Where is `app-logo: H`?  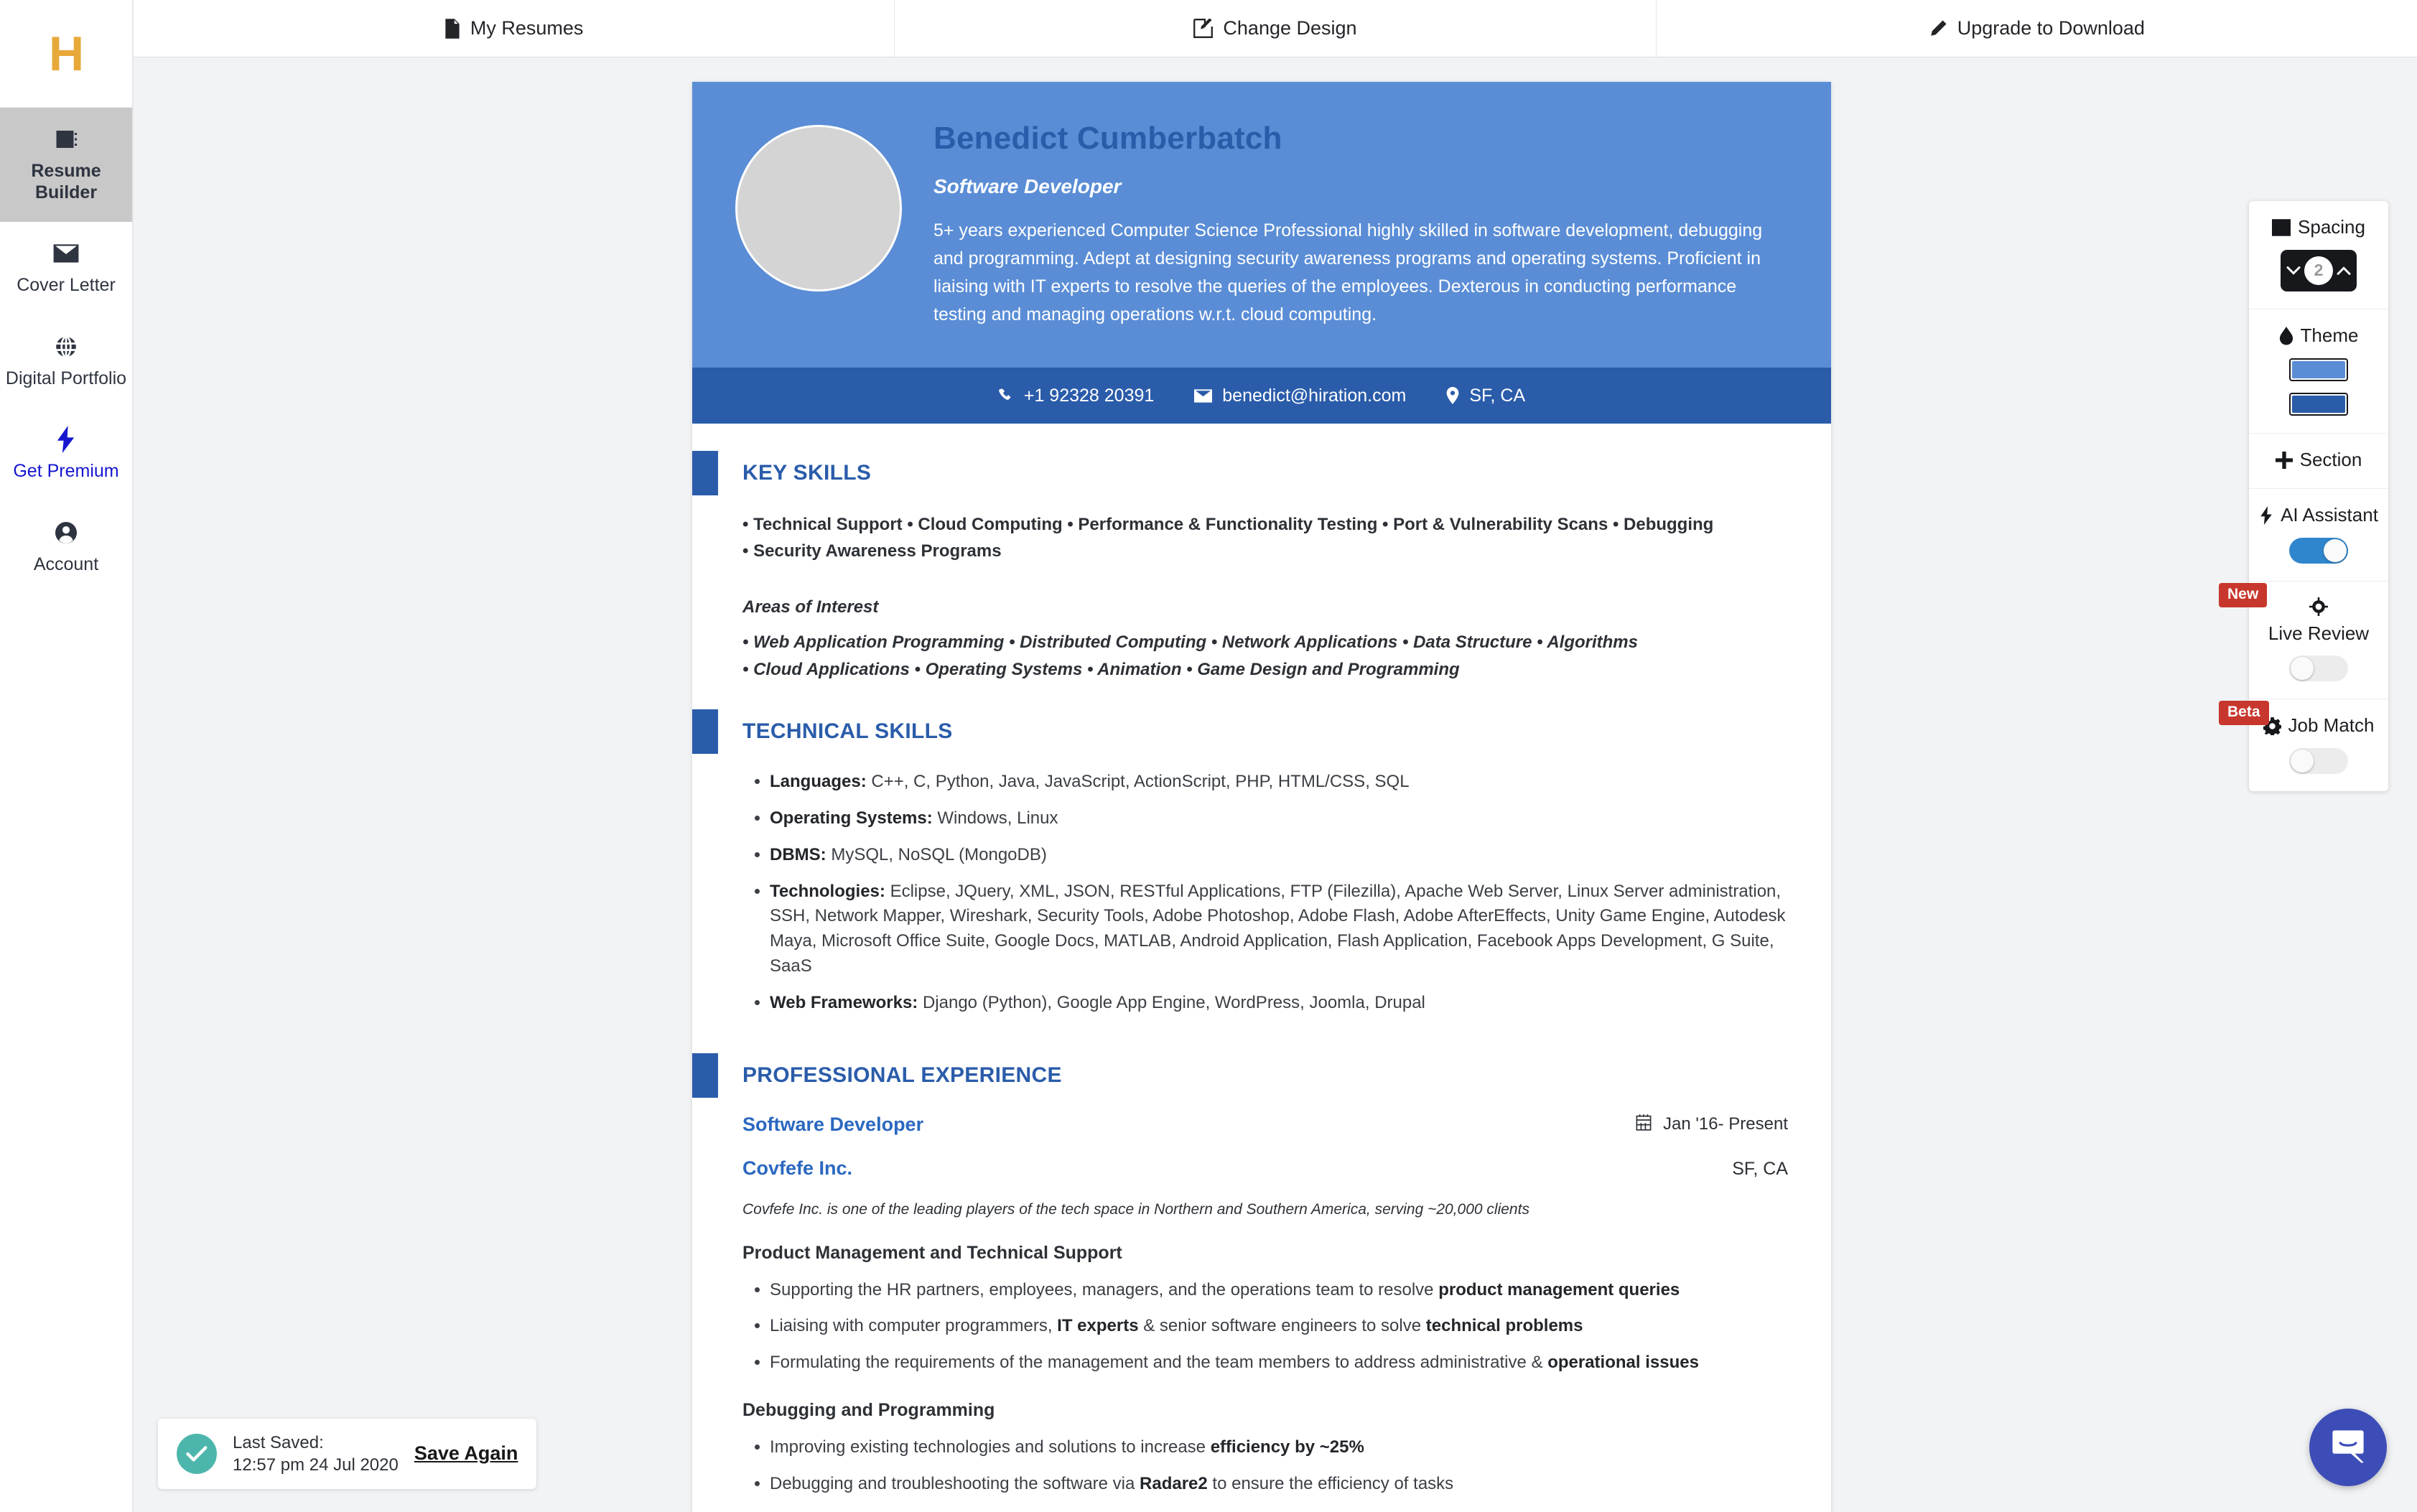 app-logo: H is located at coordinates (66, 54).